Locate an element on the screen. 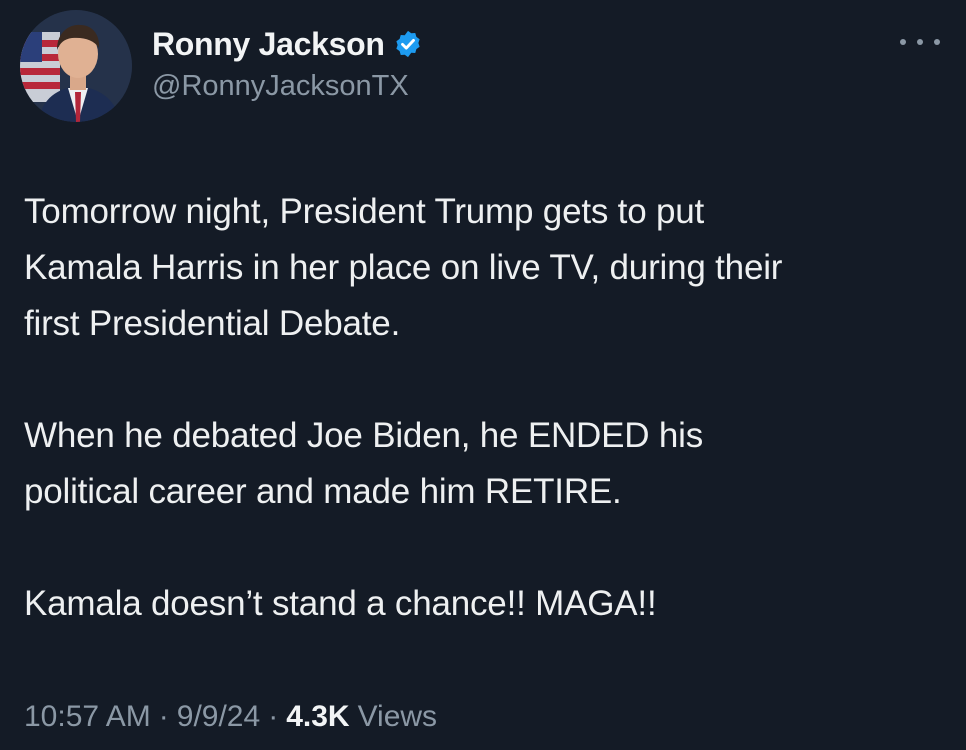 Image resolution: width=966 pixels, height=750 pixels. more-horizontal-icon is located at coordinates (920, 42).